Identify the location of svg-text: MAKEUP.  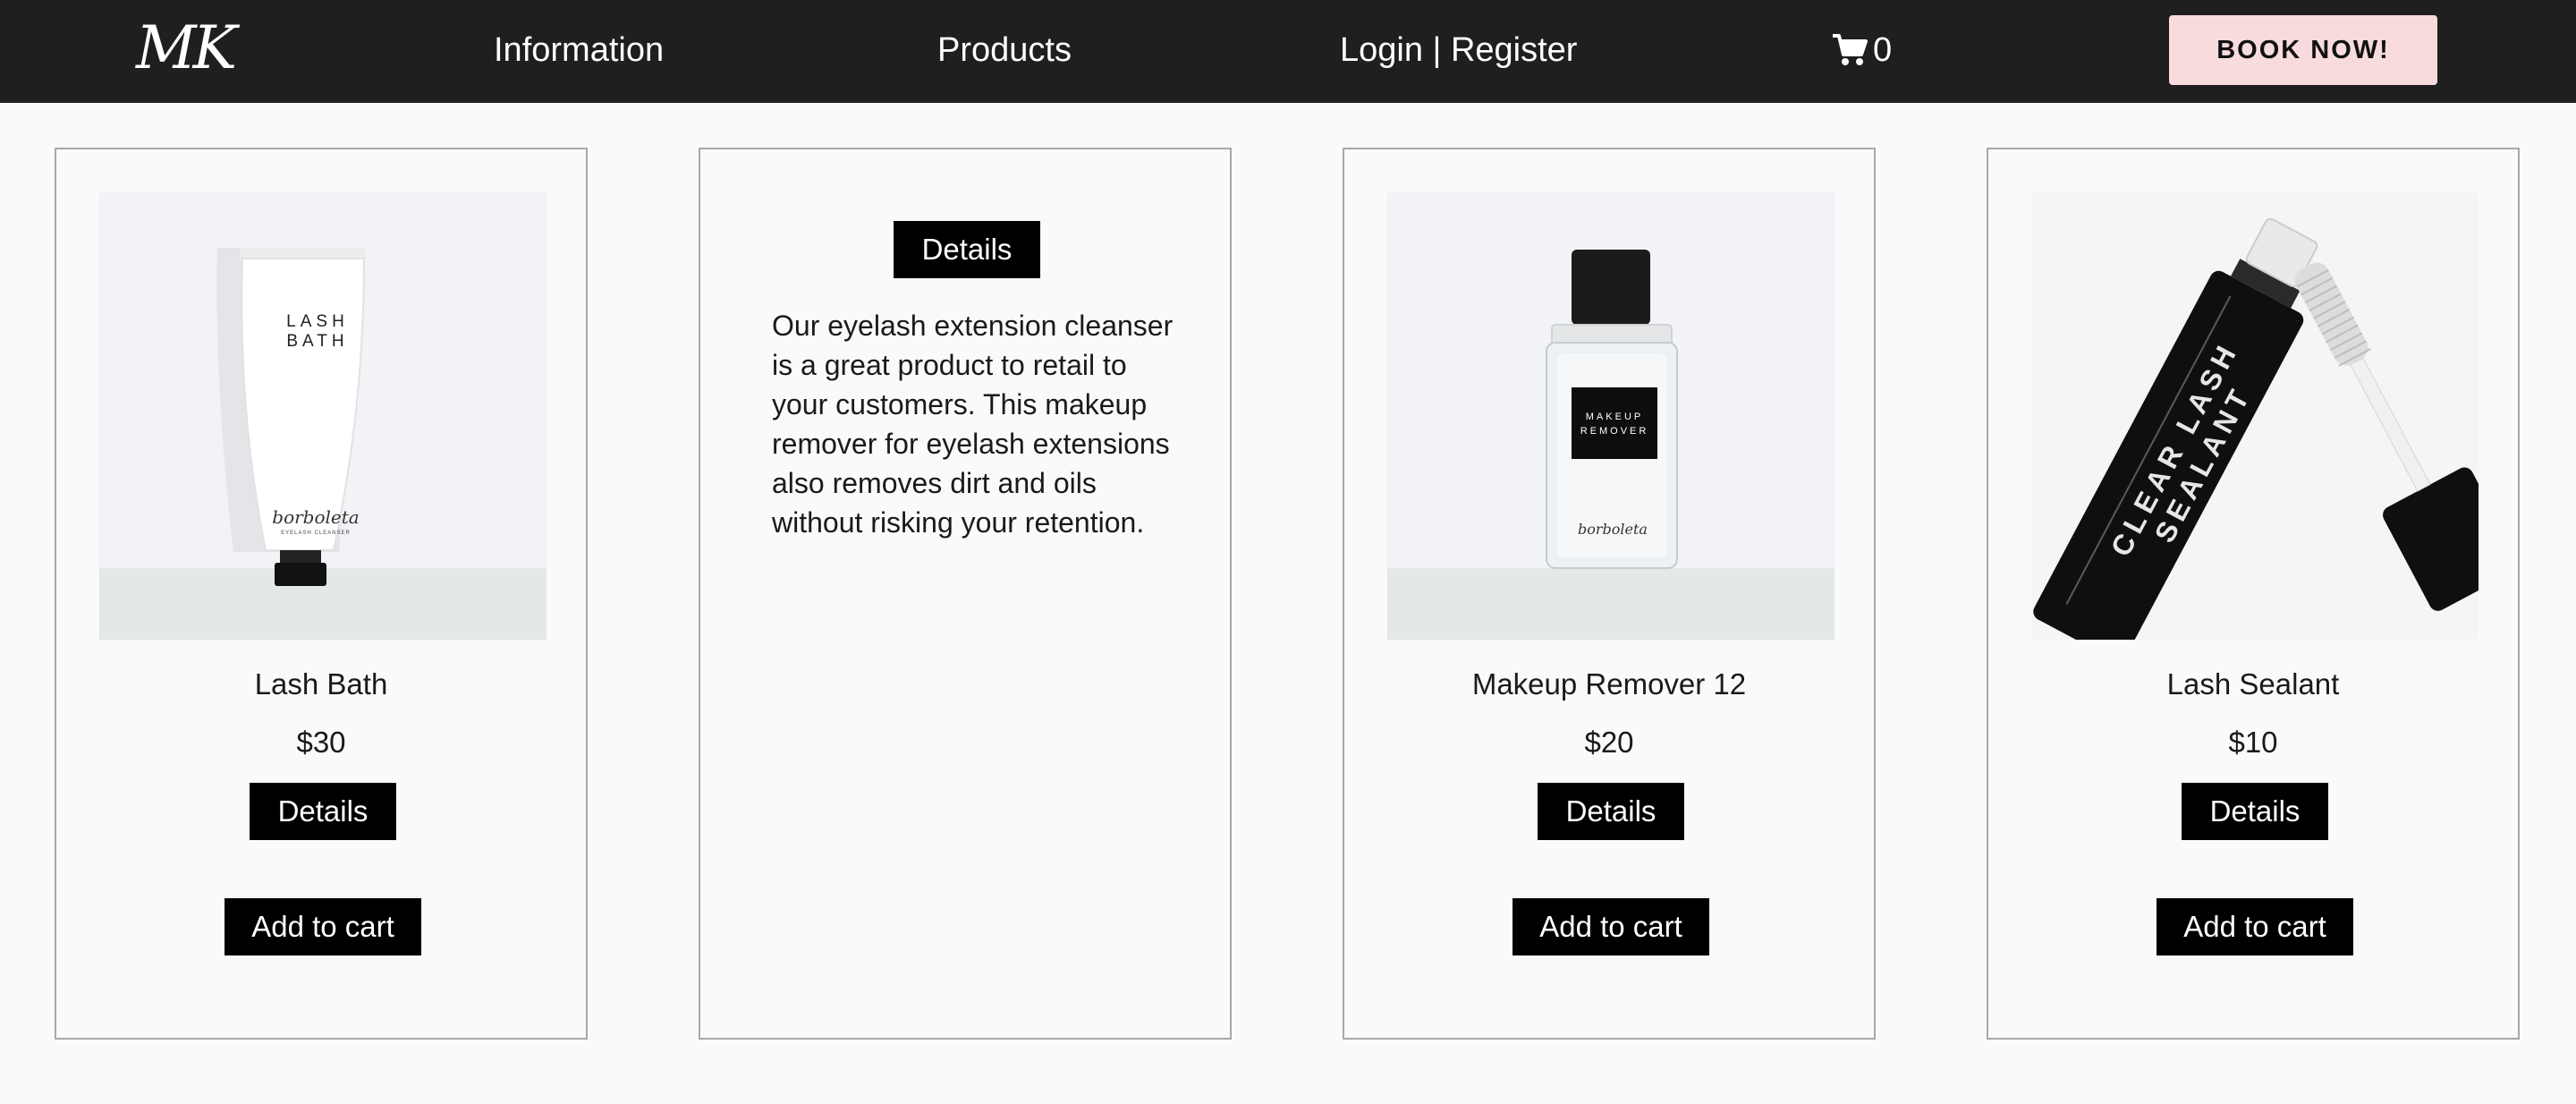
(1614, 417).